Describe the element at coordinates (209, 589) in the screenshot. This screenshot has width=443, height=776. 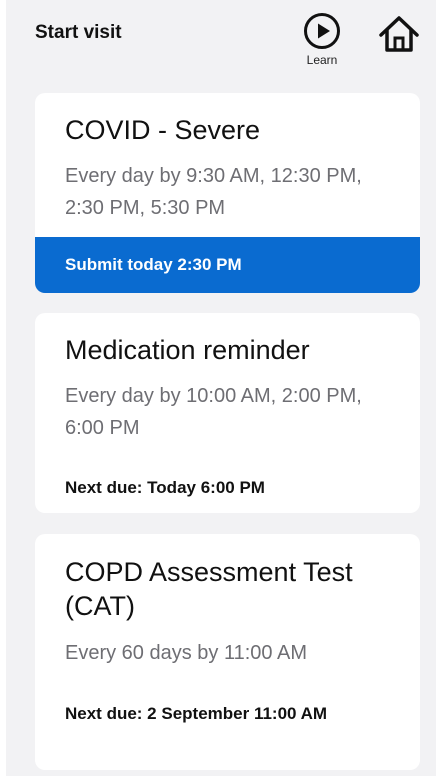
I see `card-title: COPD Assessment Test (CAT)` at that location.